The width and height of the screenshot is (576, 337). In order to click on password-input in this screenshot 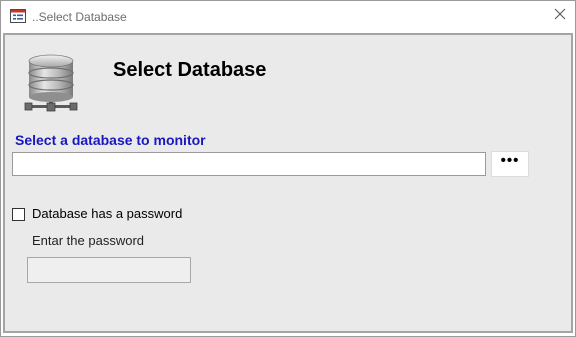, I will do `click(109, 270)`.